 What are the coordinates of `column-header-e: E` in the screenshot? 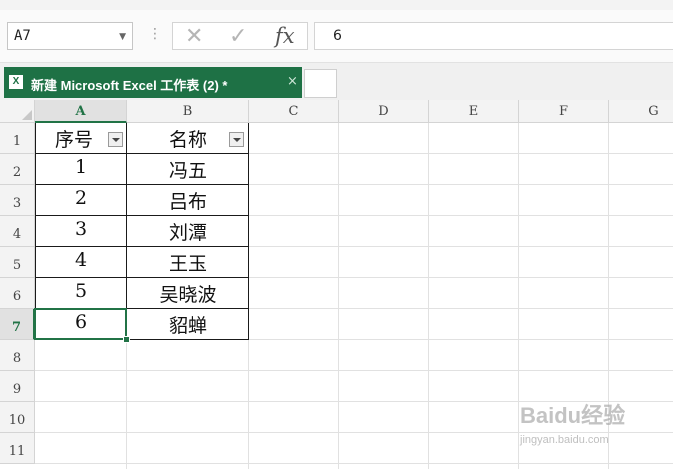 It's located at (474, 111).